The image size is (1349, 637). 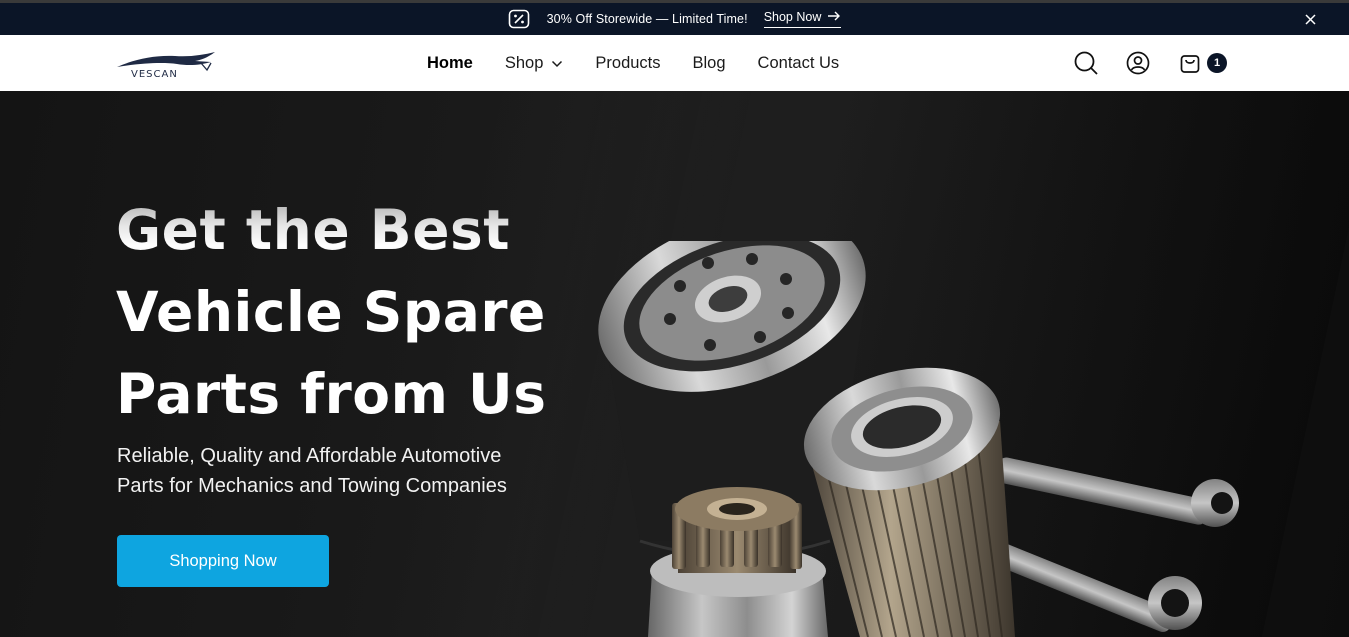 What do you see at coordinates (1138, 63) in the screenshot?
I see `account-icon` at bounding box center [1138, 63].